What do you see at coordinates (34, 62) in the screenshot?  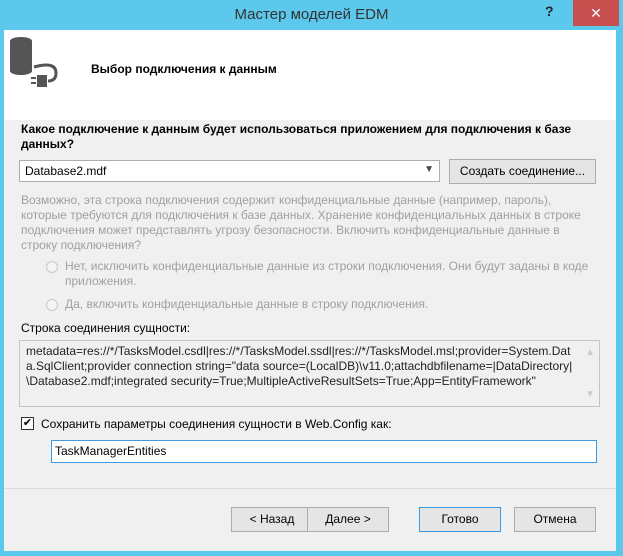 I see `database-plug-icon` at bounding box center [34, 62].